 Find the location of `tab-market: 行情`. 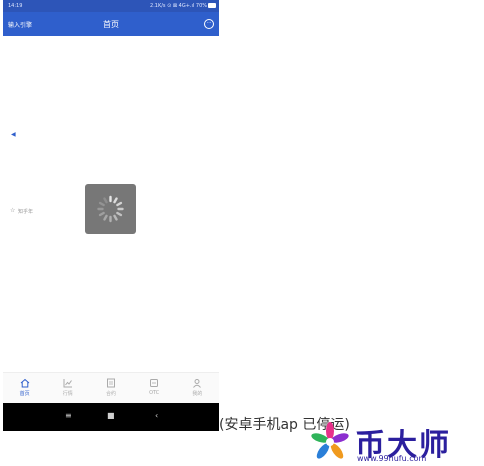

tab-market: 行情 is located at coordinates (67, 388).